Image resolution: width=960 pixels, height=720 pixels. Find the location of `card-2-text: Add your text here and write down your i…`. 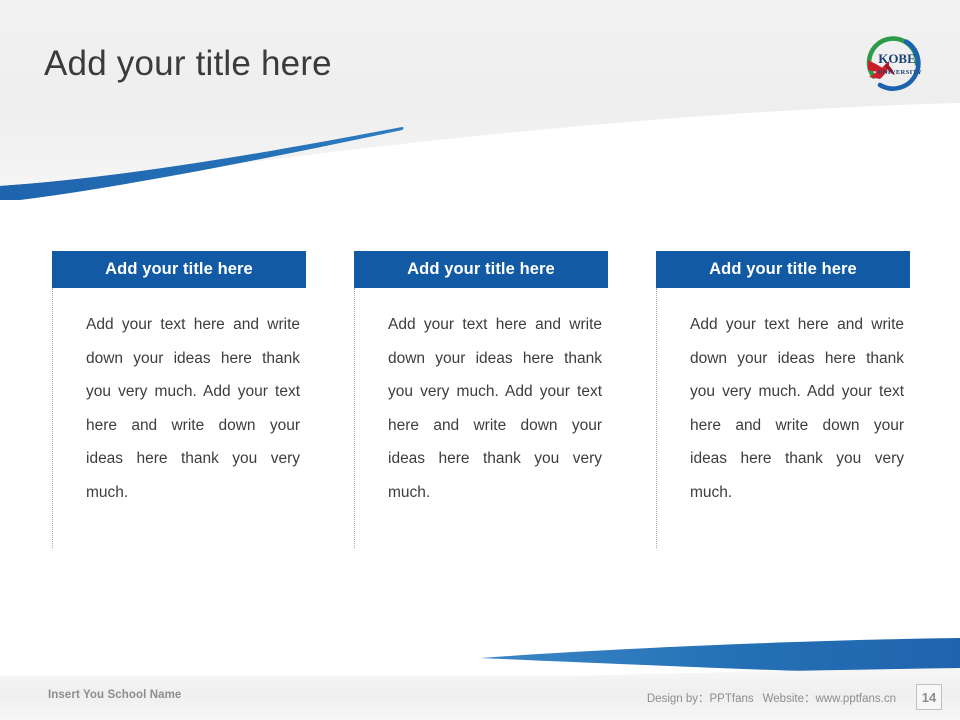

card-2-text: Add your text here and write down your i… is located at coordinates (495, 408).